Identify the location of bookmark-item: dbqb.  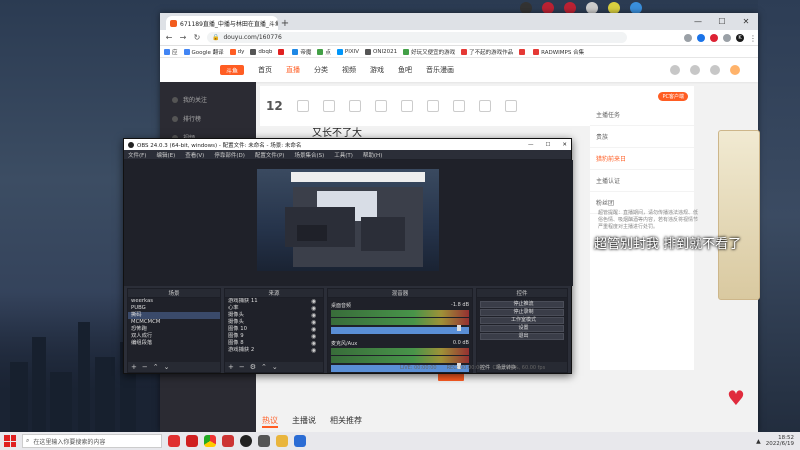
(261, 51).